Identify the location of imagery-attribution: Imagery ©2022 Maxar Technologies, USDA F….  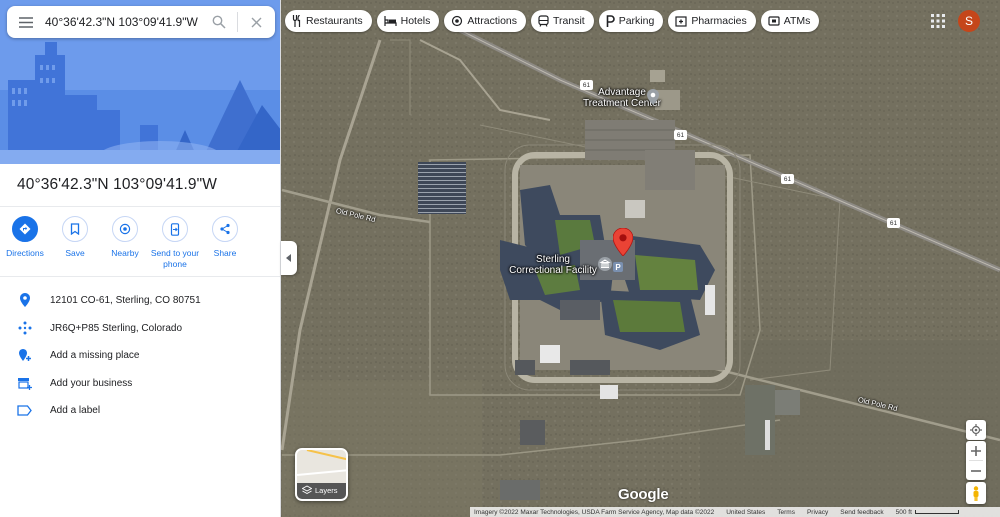
(594, 512).